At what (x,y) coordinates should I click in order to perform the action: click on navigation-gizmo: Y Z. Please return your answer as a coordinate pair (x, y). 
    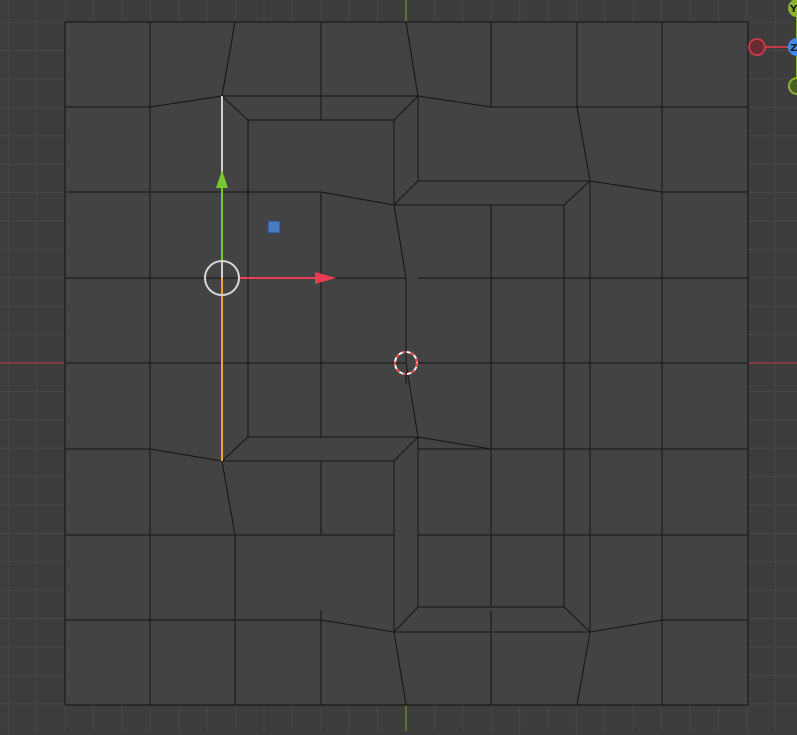
    Looking at the image, I should click on (772, 47).